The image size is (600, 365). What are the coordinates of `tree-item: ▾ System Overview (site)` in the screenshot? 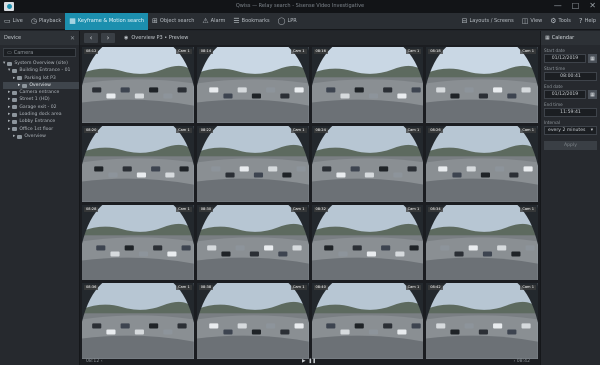 It's located at (41, 63).